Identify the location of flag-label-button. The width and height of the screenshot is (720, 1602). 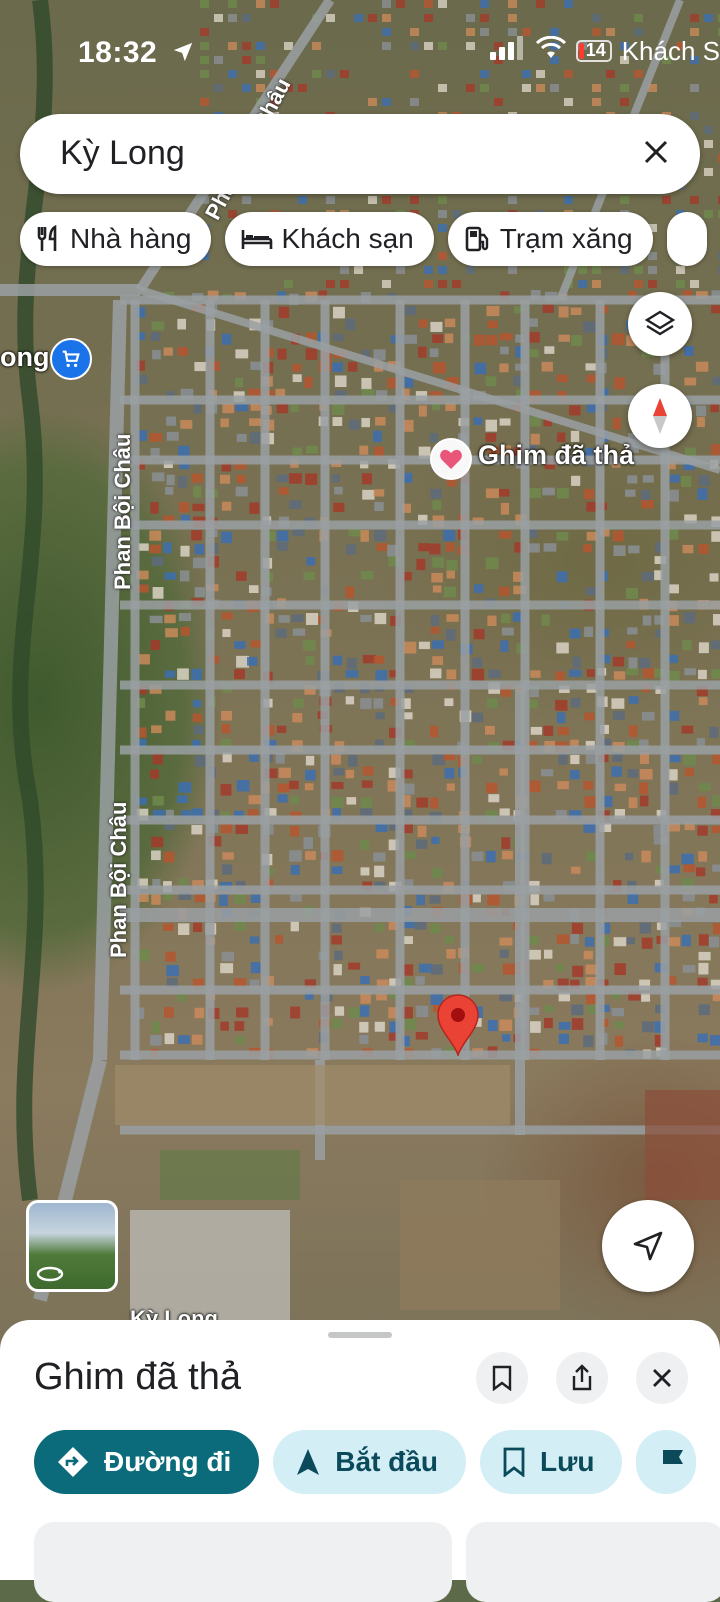
(666, 1462).